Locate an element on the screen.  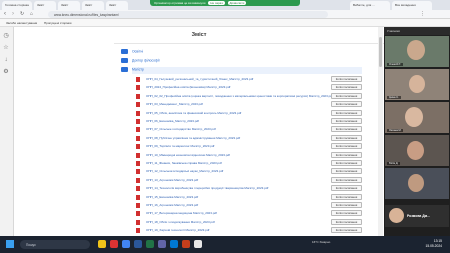
back-icon: ‹ is located at coordinates (5, 14).